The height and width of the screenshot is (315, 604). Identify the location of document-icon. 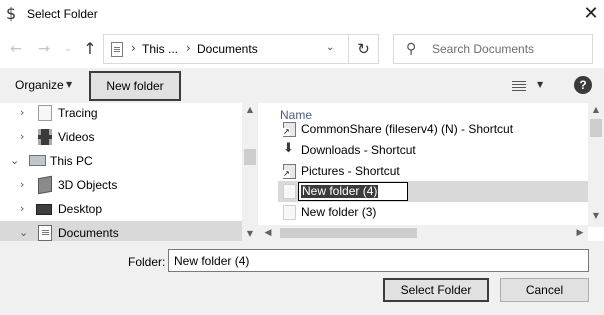
(45, 113).